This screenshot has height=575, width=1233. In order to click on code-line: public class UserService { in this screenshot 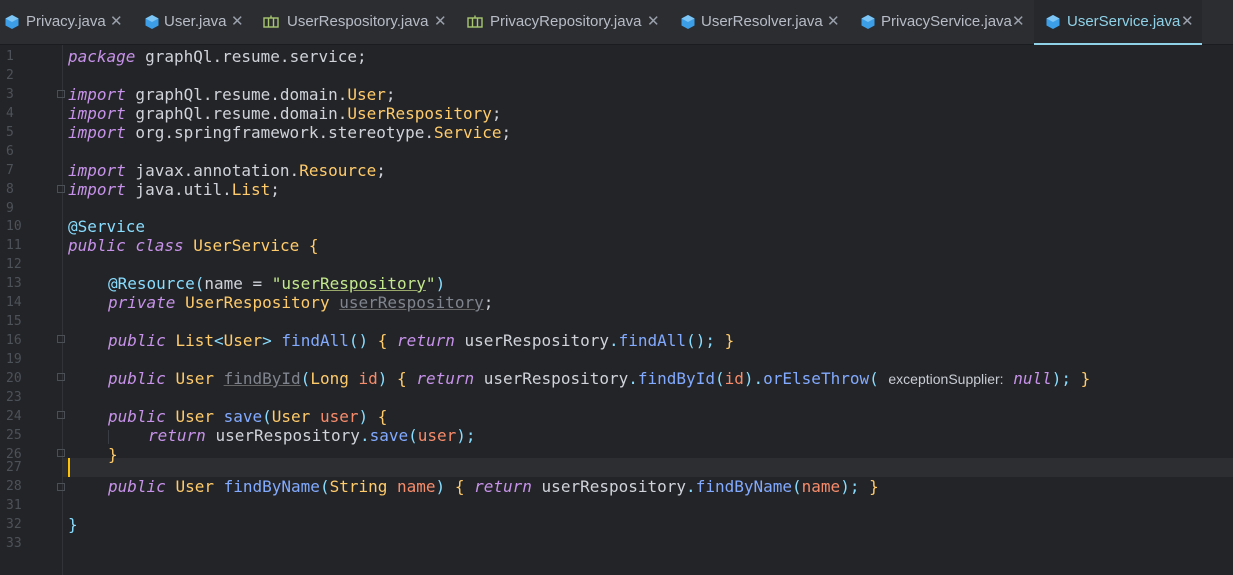, I will do `click(193, 245)`.